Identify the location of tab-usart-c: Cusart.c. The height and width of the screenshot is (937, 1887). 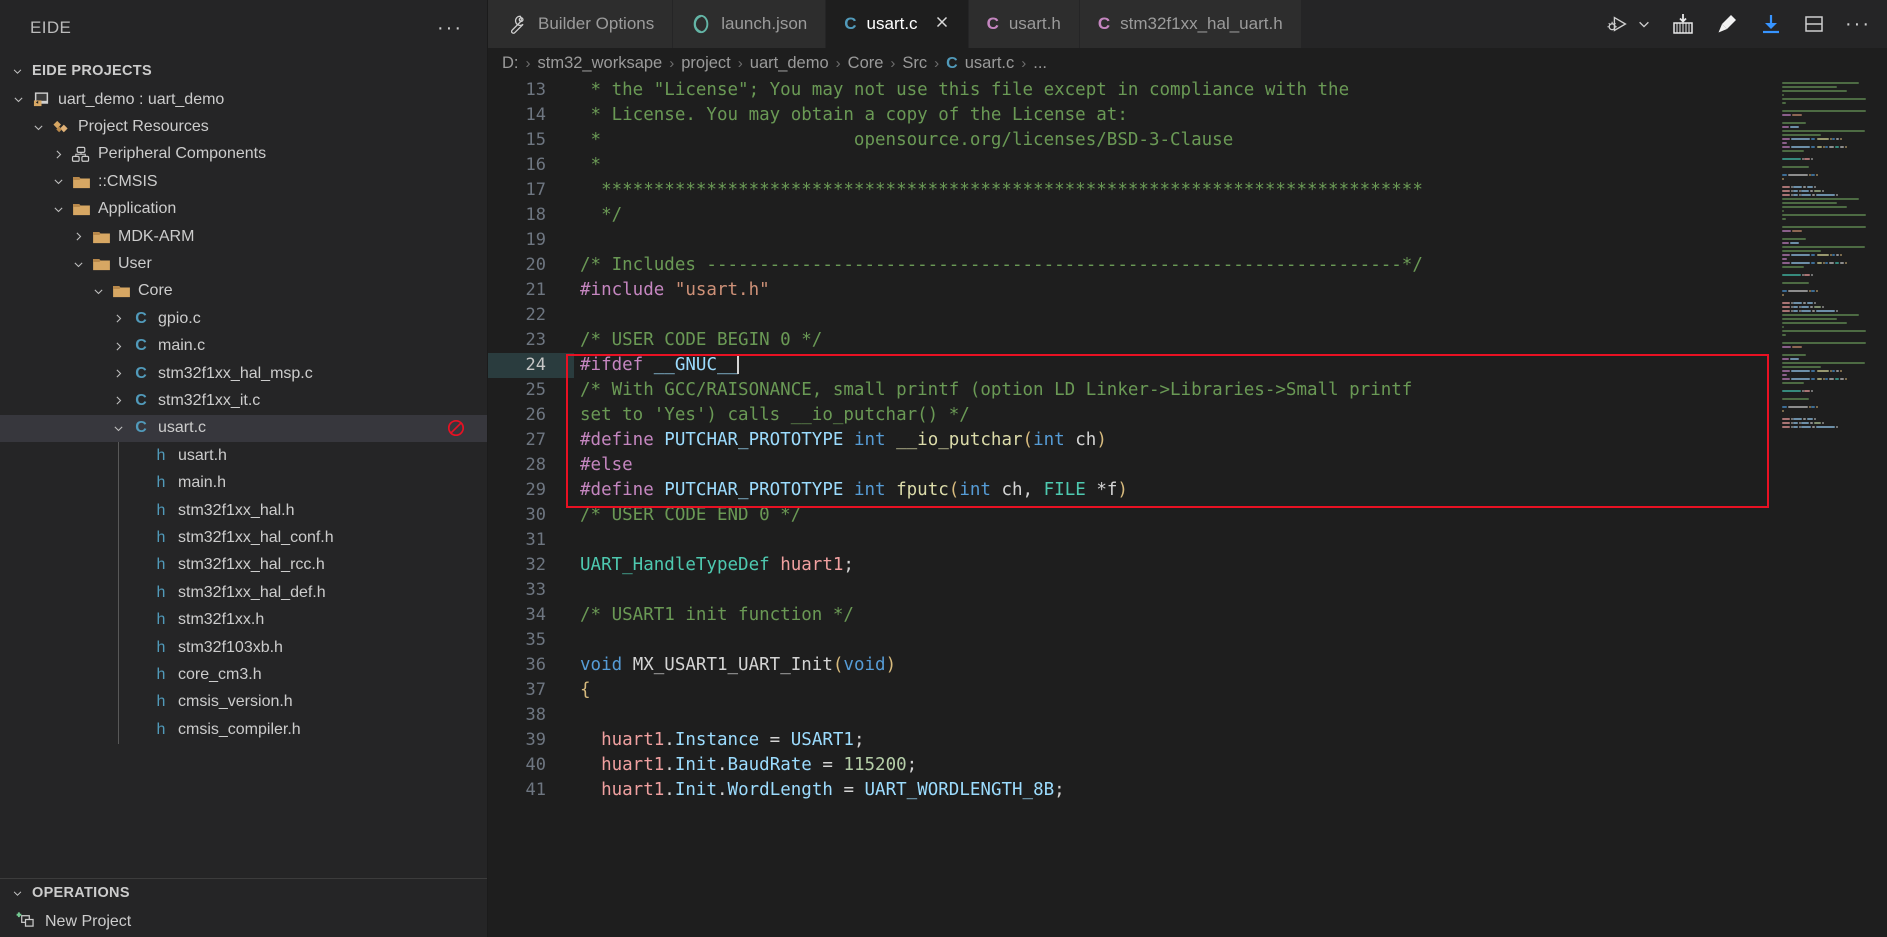
(897, 24).